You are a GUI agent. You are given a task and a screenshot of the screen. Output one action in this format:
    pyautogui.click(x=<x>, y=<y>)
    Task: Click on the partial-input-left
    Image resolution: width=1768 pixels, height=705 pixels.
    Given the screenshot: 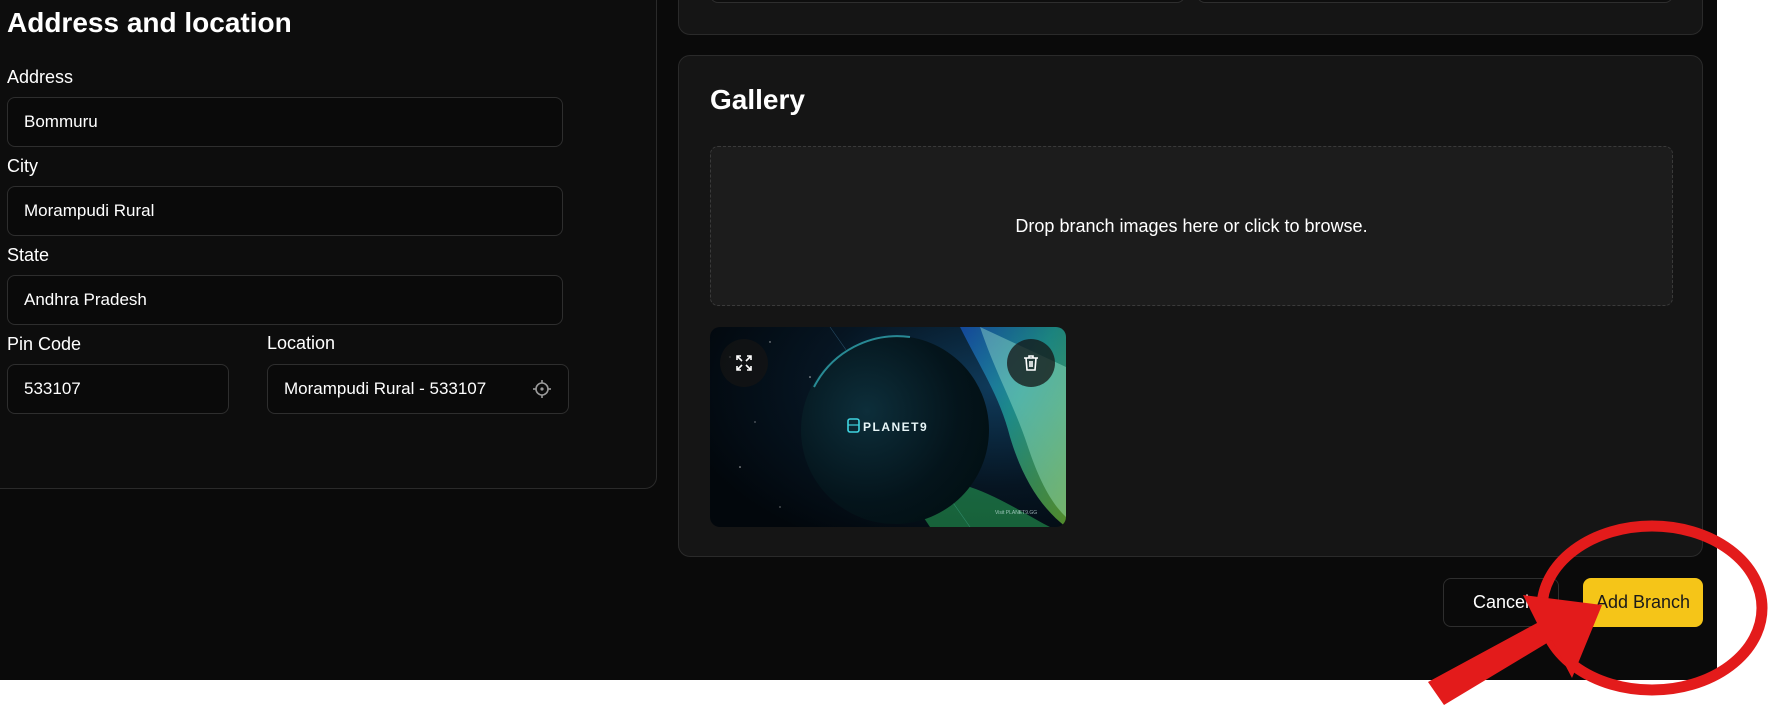 What is the action you would take?
    pyautogui.click(x=947, y=1)
    